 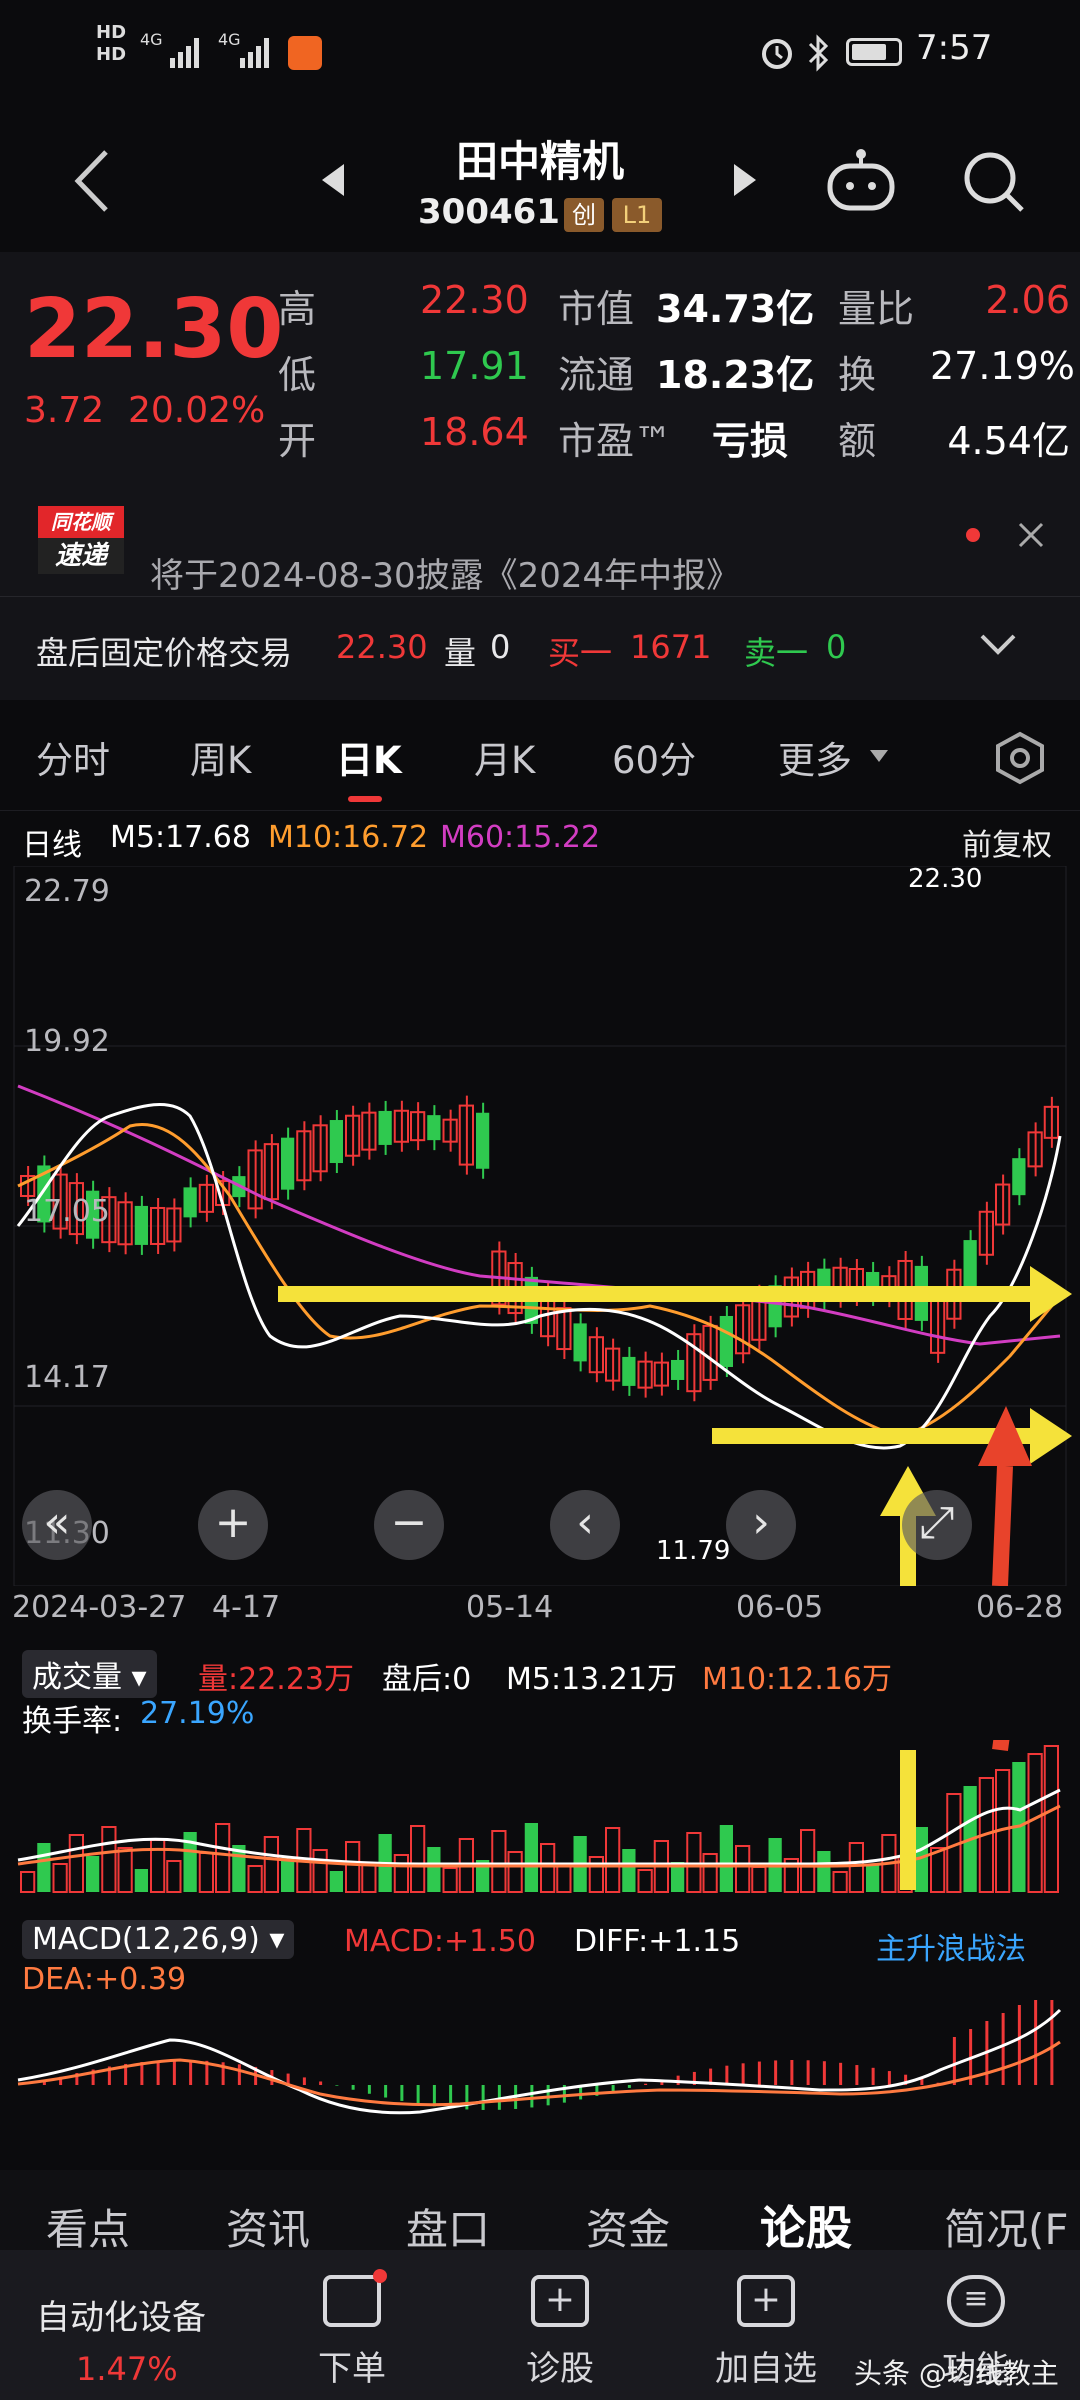 What do you see at coordinates (67, 891) in the screenshot?
I see `y-label-1: 22.79` at bounding box center [67, 891].